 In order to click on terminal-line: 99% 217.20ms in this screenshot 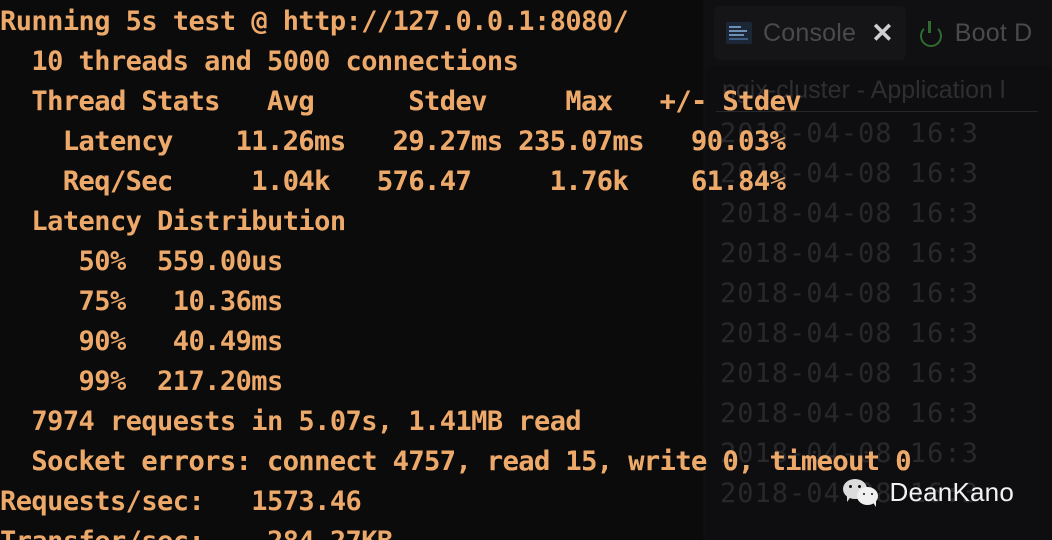, I will do `click(142, 381)`.